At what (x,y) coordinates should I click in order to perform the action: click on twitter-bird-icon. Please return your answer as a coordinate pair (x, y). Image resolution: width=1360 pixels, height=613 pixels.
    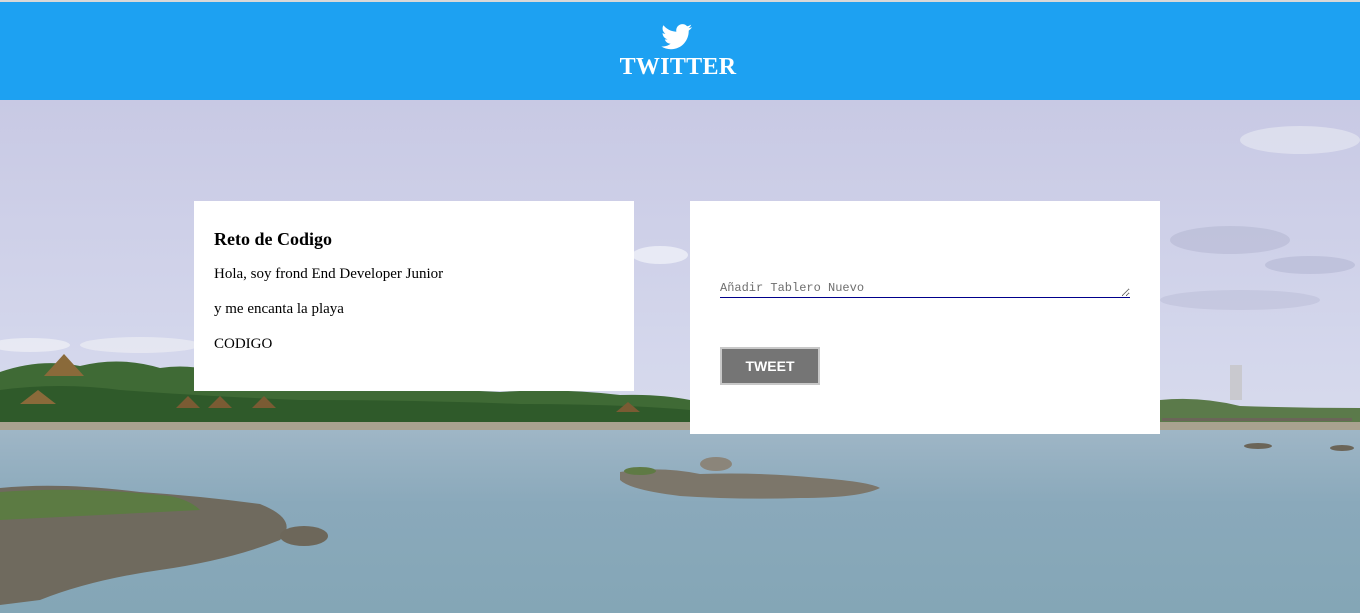
    Looking at the image, I should click on (677, 37).